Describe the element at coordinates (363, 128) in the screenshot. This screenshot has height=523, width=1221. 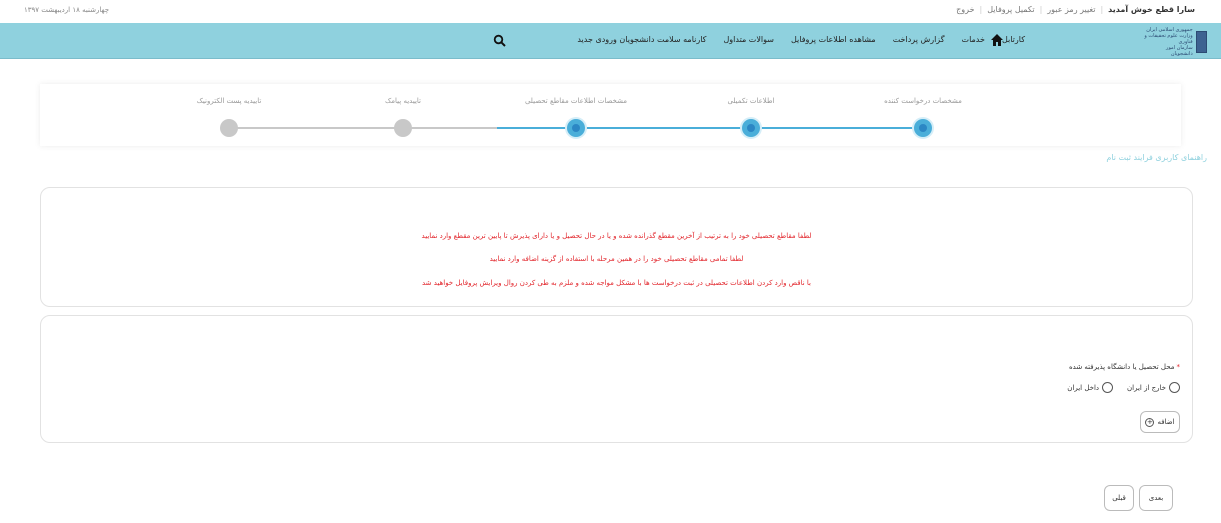
I see `progress-line-inactive` at that location.